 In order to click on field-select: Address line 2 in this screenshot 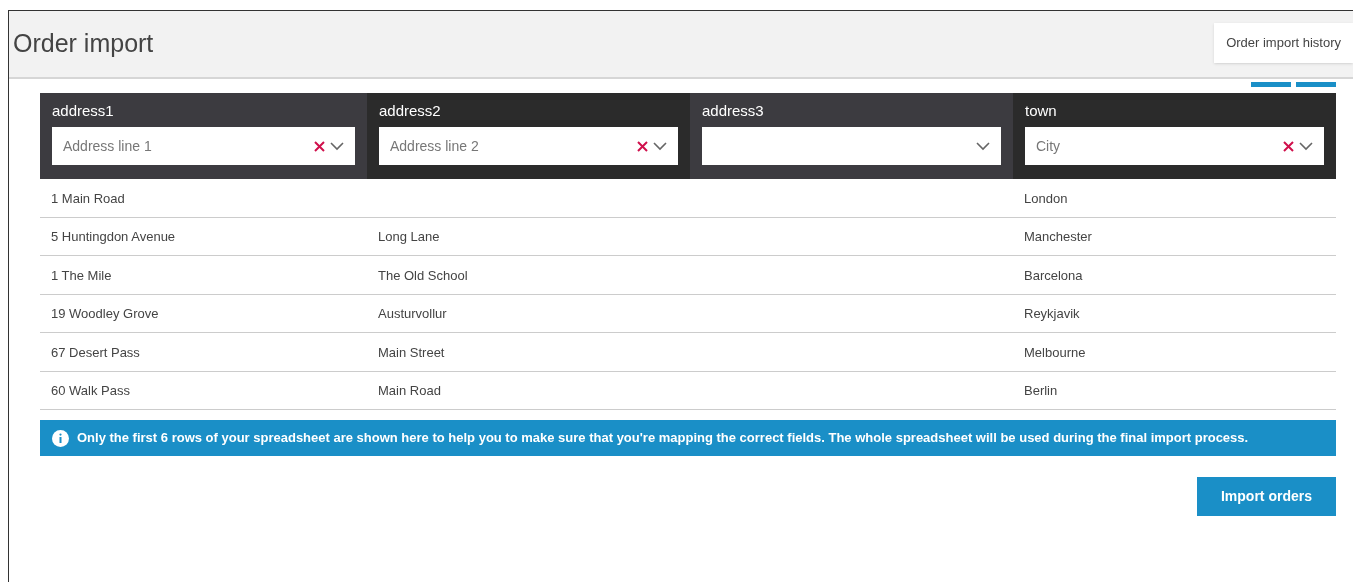, I will do `click(528, 146)`.